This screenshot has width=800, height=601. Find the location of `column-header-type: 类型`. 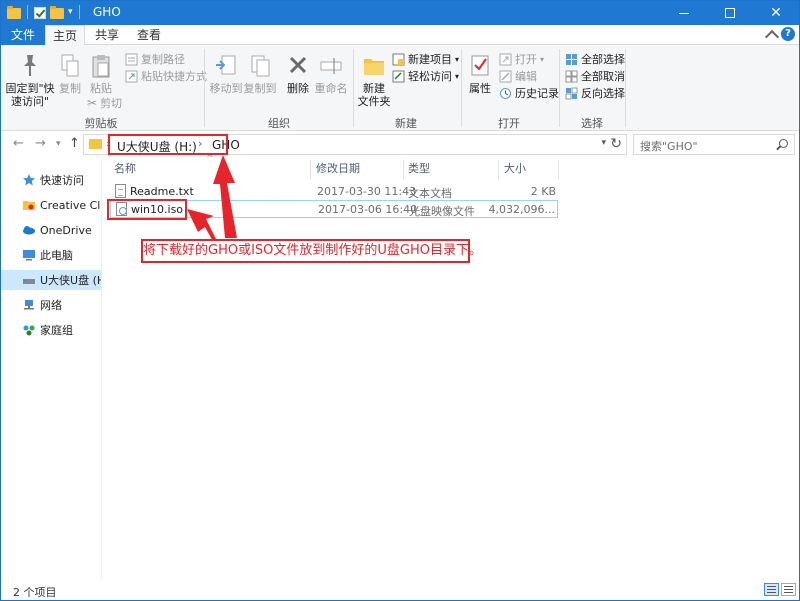

column-header-type: 类型 is located at coordinates (419, 171).